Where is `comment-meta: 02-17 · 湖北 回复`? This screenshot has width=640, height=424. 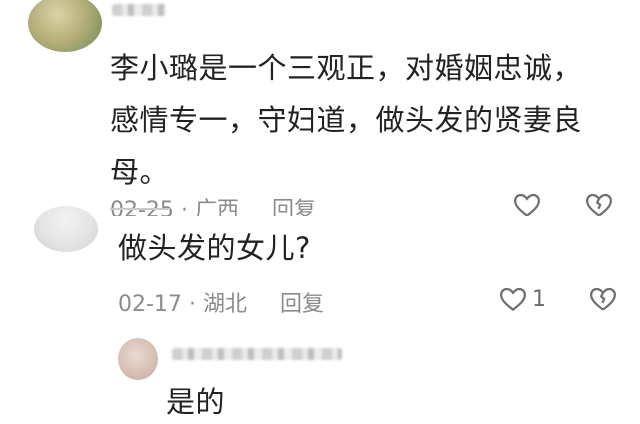
comment-meta: 02-17 · 湖北 回复 is located at coordinates (221, 302).